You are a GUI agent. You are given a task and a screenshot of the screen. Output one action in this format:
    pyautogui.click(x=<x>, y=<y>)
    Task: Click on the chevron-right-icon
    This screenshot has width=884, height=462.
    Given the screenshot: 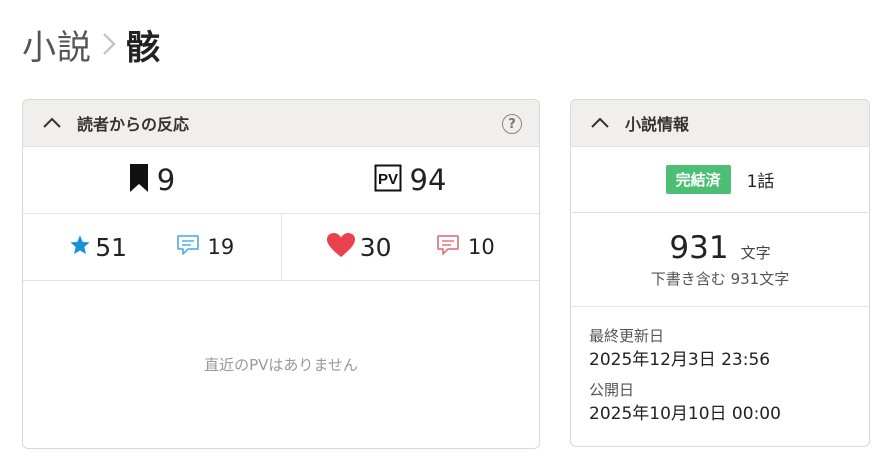 What is the action you would take?
    pyautogui.click(x=109, y=44)
    